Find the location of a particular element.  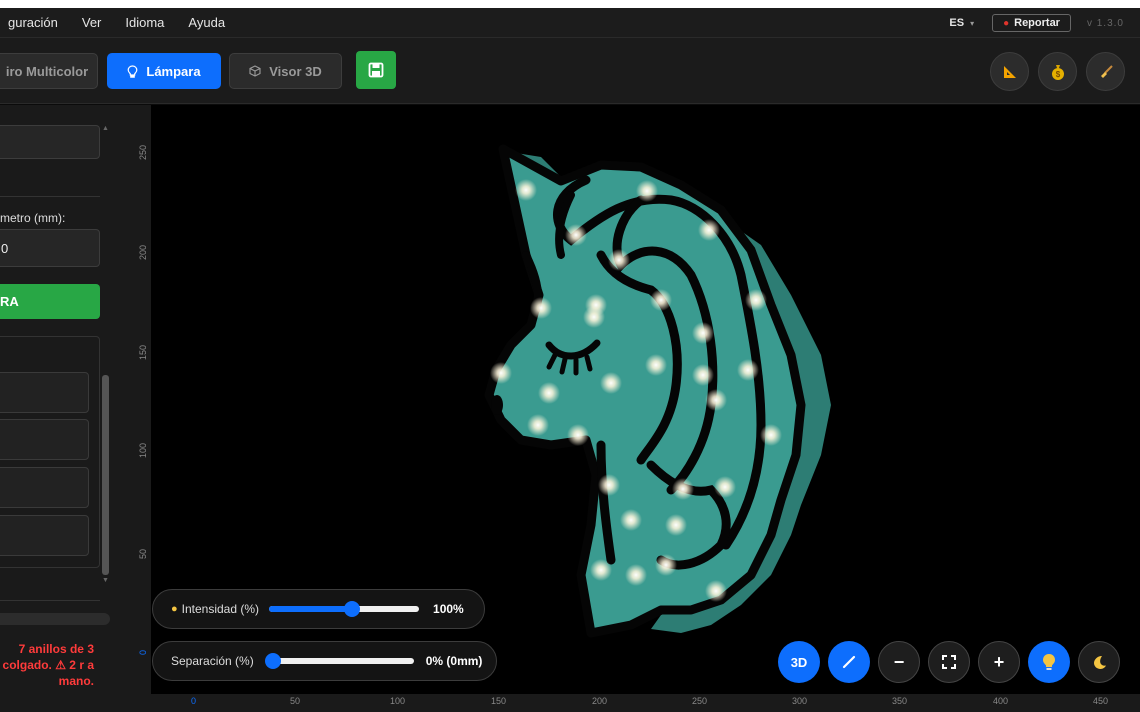

ruler-label: 100 is located at coordinates (398, 701).